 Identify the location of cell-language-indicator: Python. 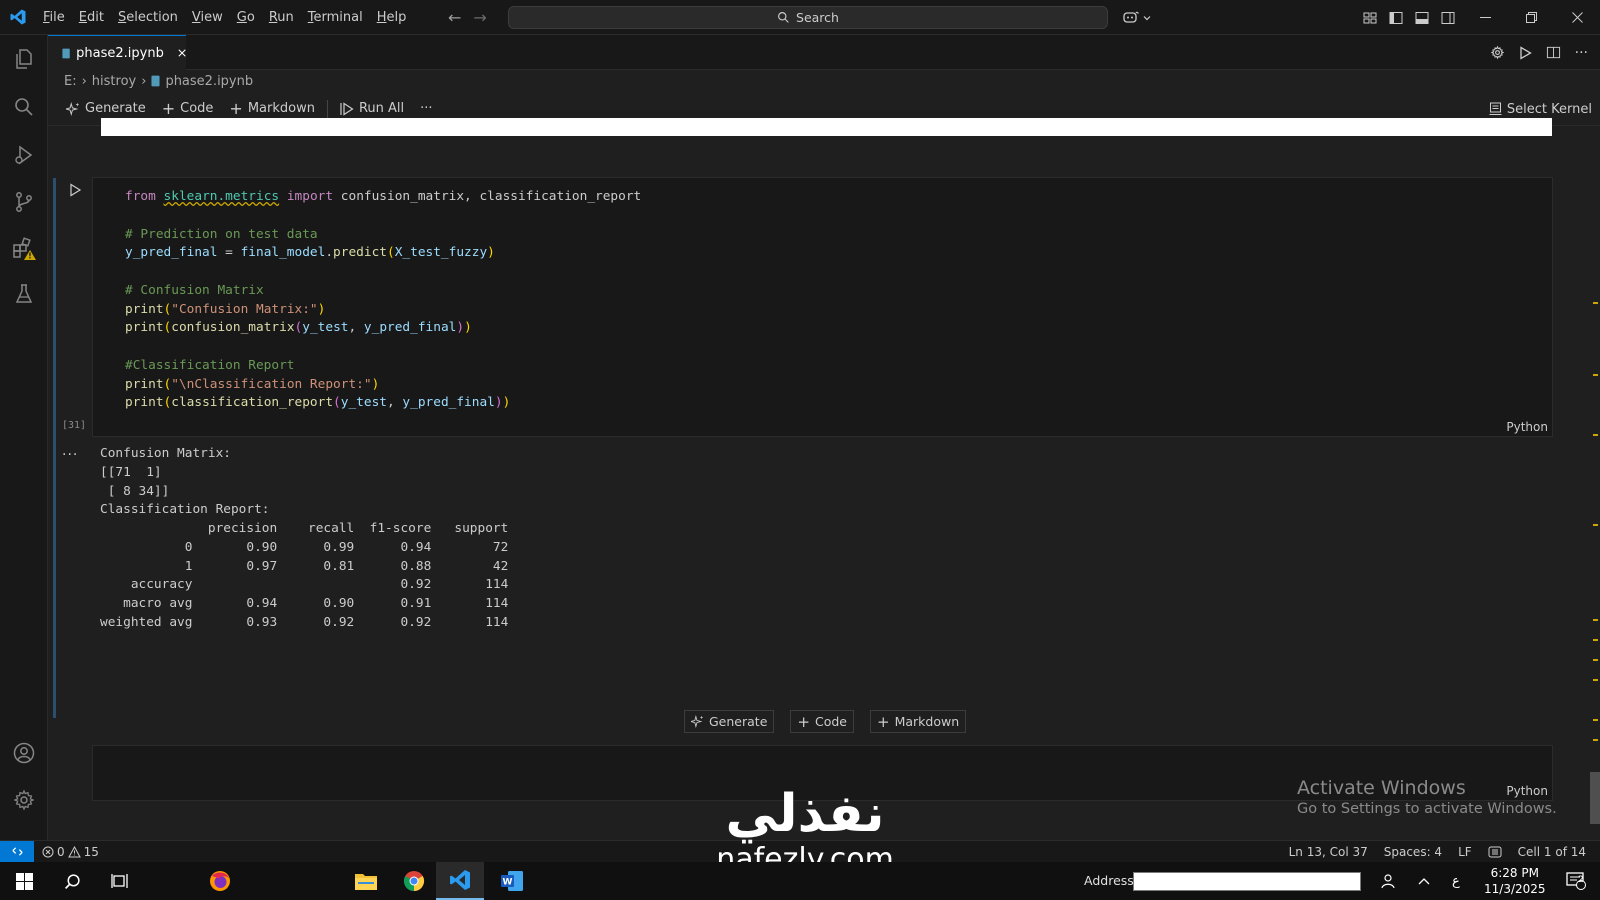
(1527, 427).